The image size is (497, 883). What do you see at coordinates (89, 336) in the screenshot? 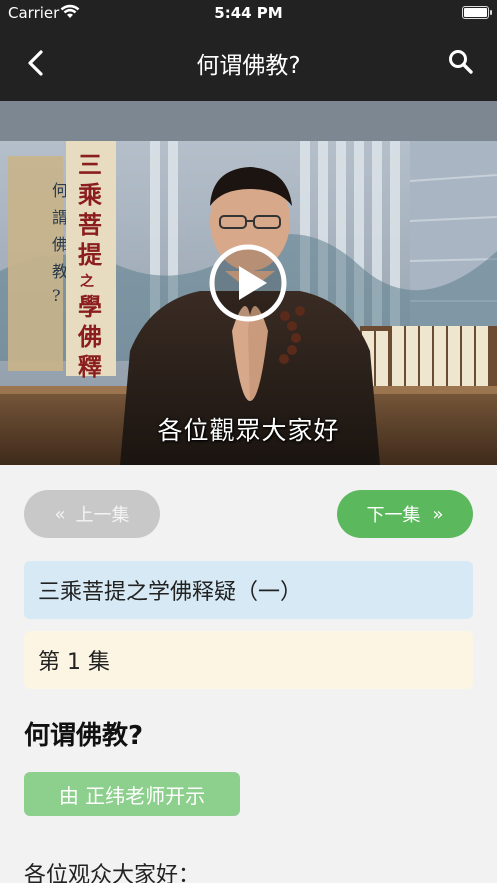
I see `banner-char: 佛` at bounding box center [89, 336].